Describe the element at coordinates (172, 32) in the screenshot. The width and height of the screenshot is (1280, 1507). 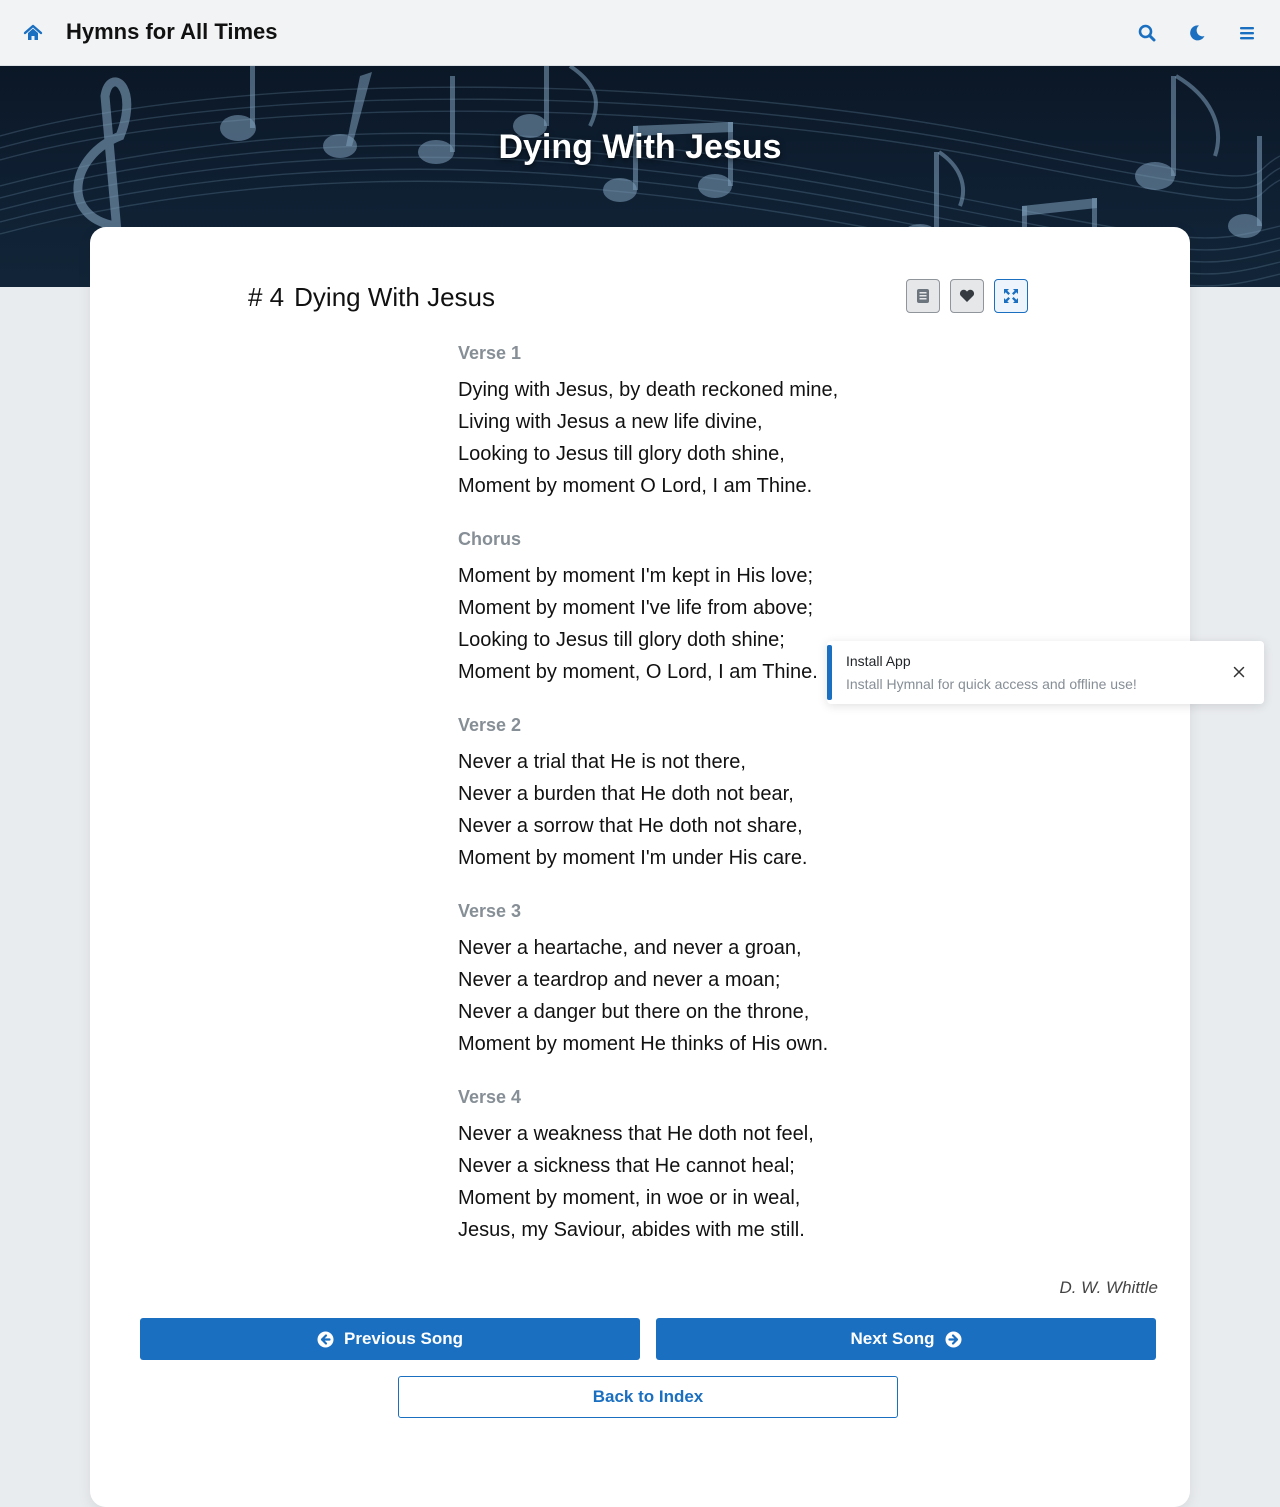
I see `app-brand: Hymns for All Times` at that location.